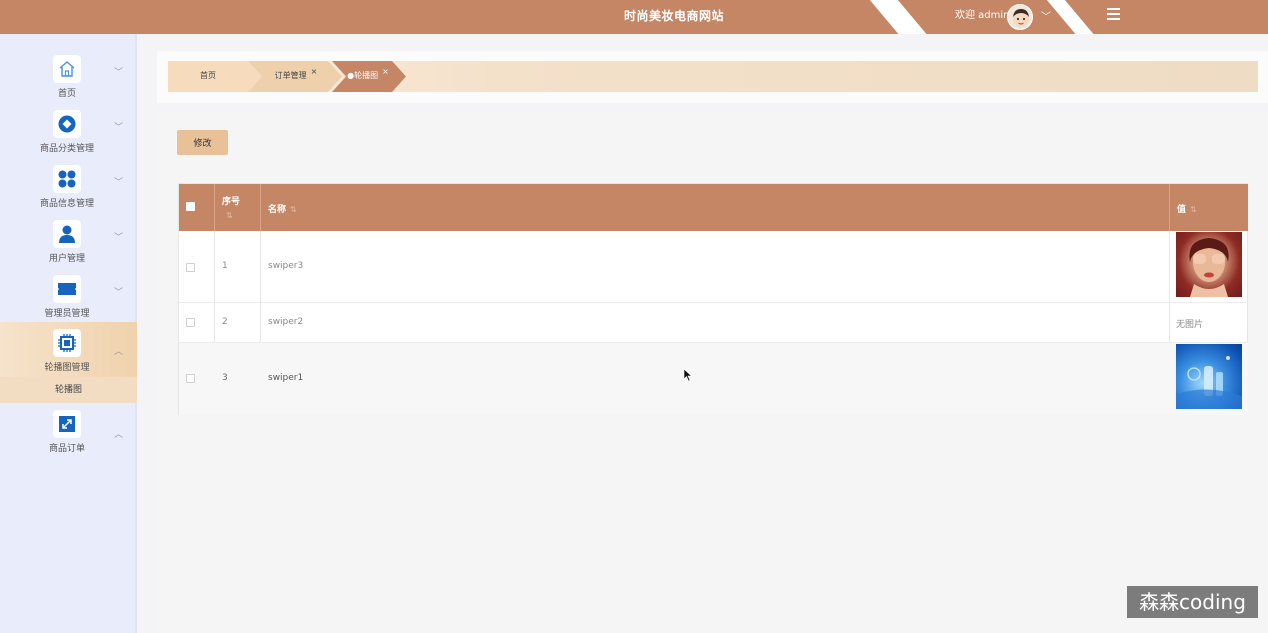 The width and height of the screenshot is (1268, 633). Describe the element at coordinates (67, 234) in the screenshot. I see `user-icon` at that location.